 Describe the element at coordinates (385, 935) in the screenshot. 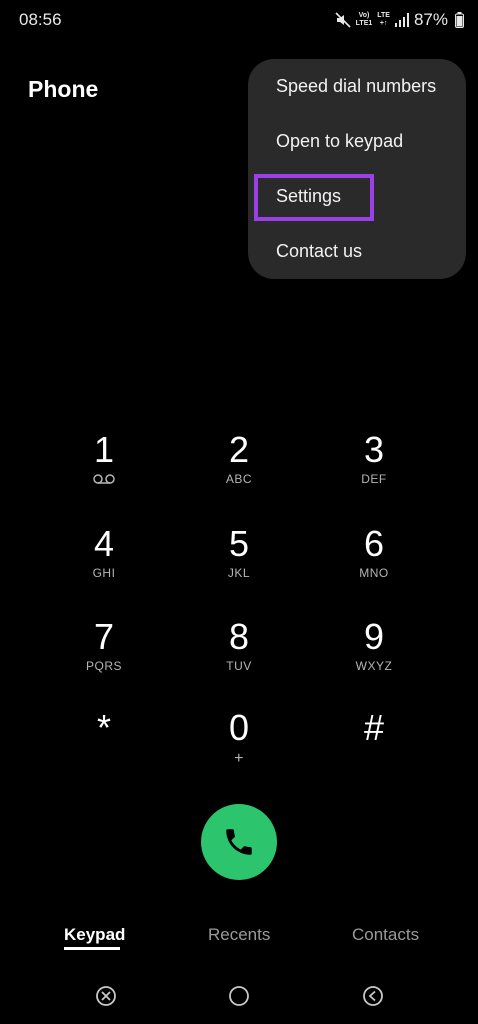

I see `tab-contacts: Contacts` at that location.